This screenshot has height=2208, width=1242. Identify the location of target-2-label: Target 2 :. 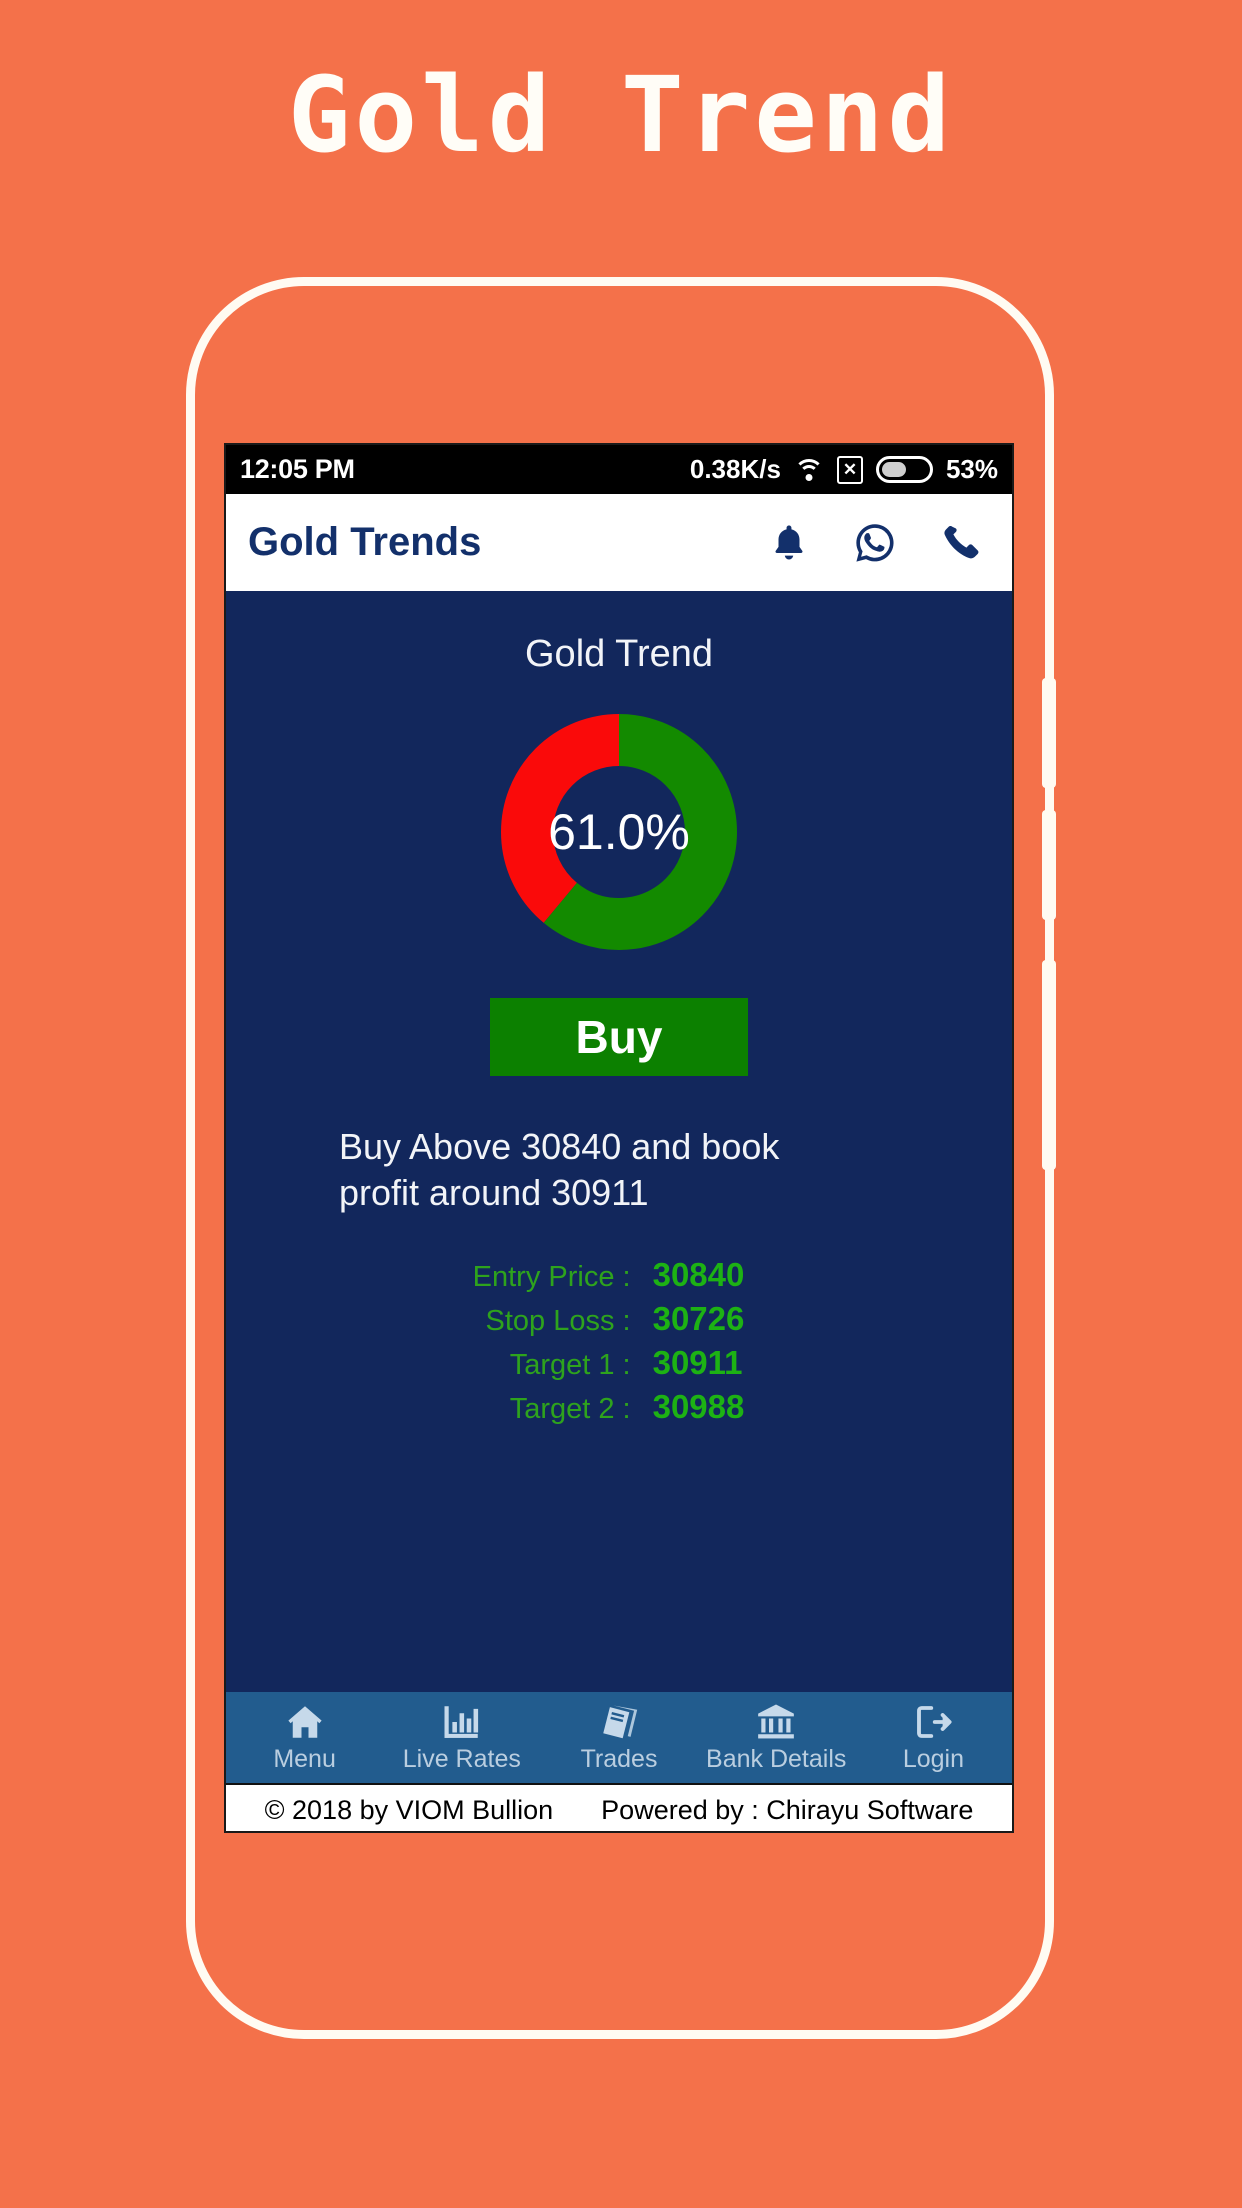
(570, 1409).